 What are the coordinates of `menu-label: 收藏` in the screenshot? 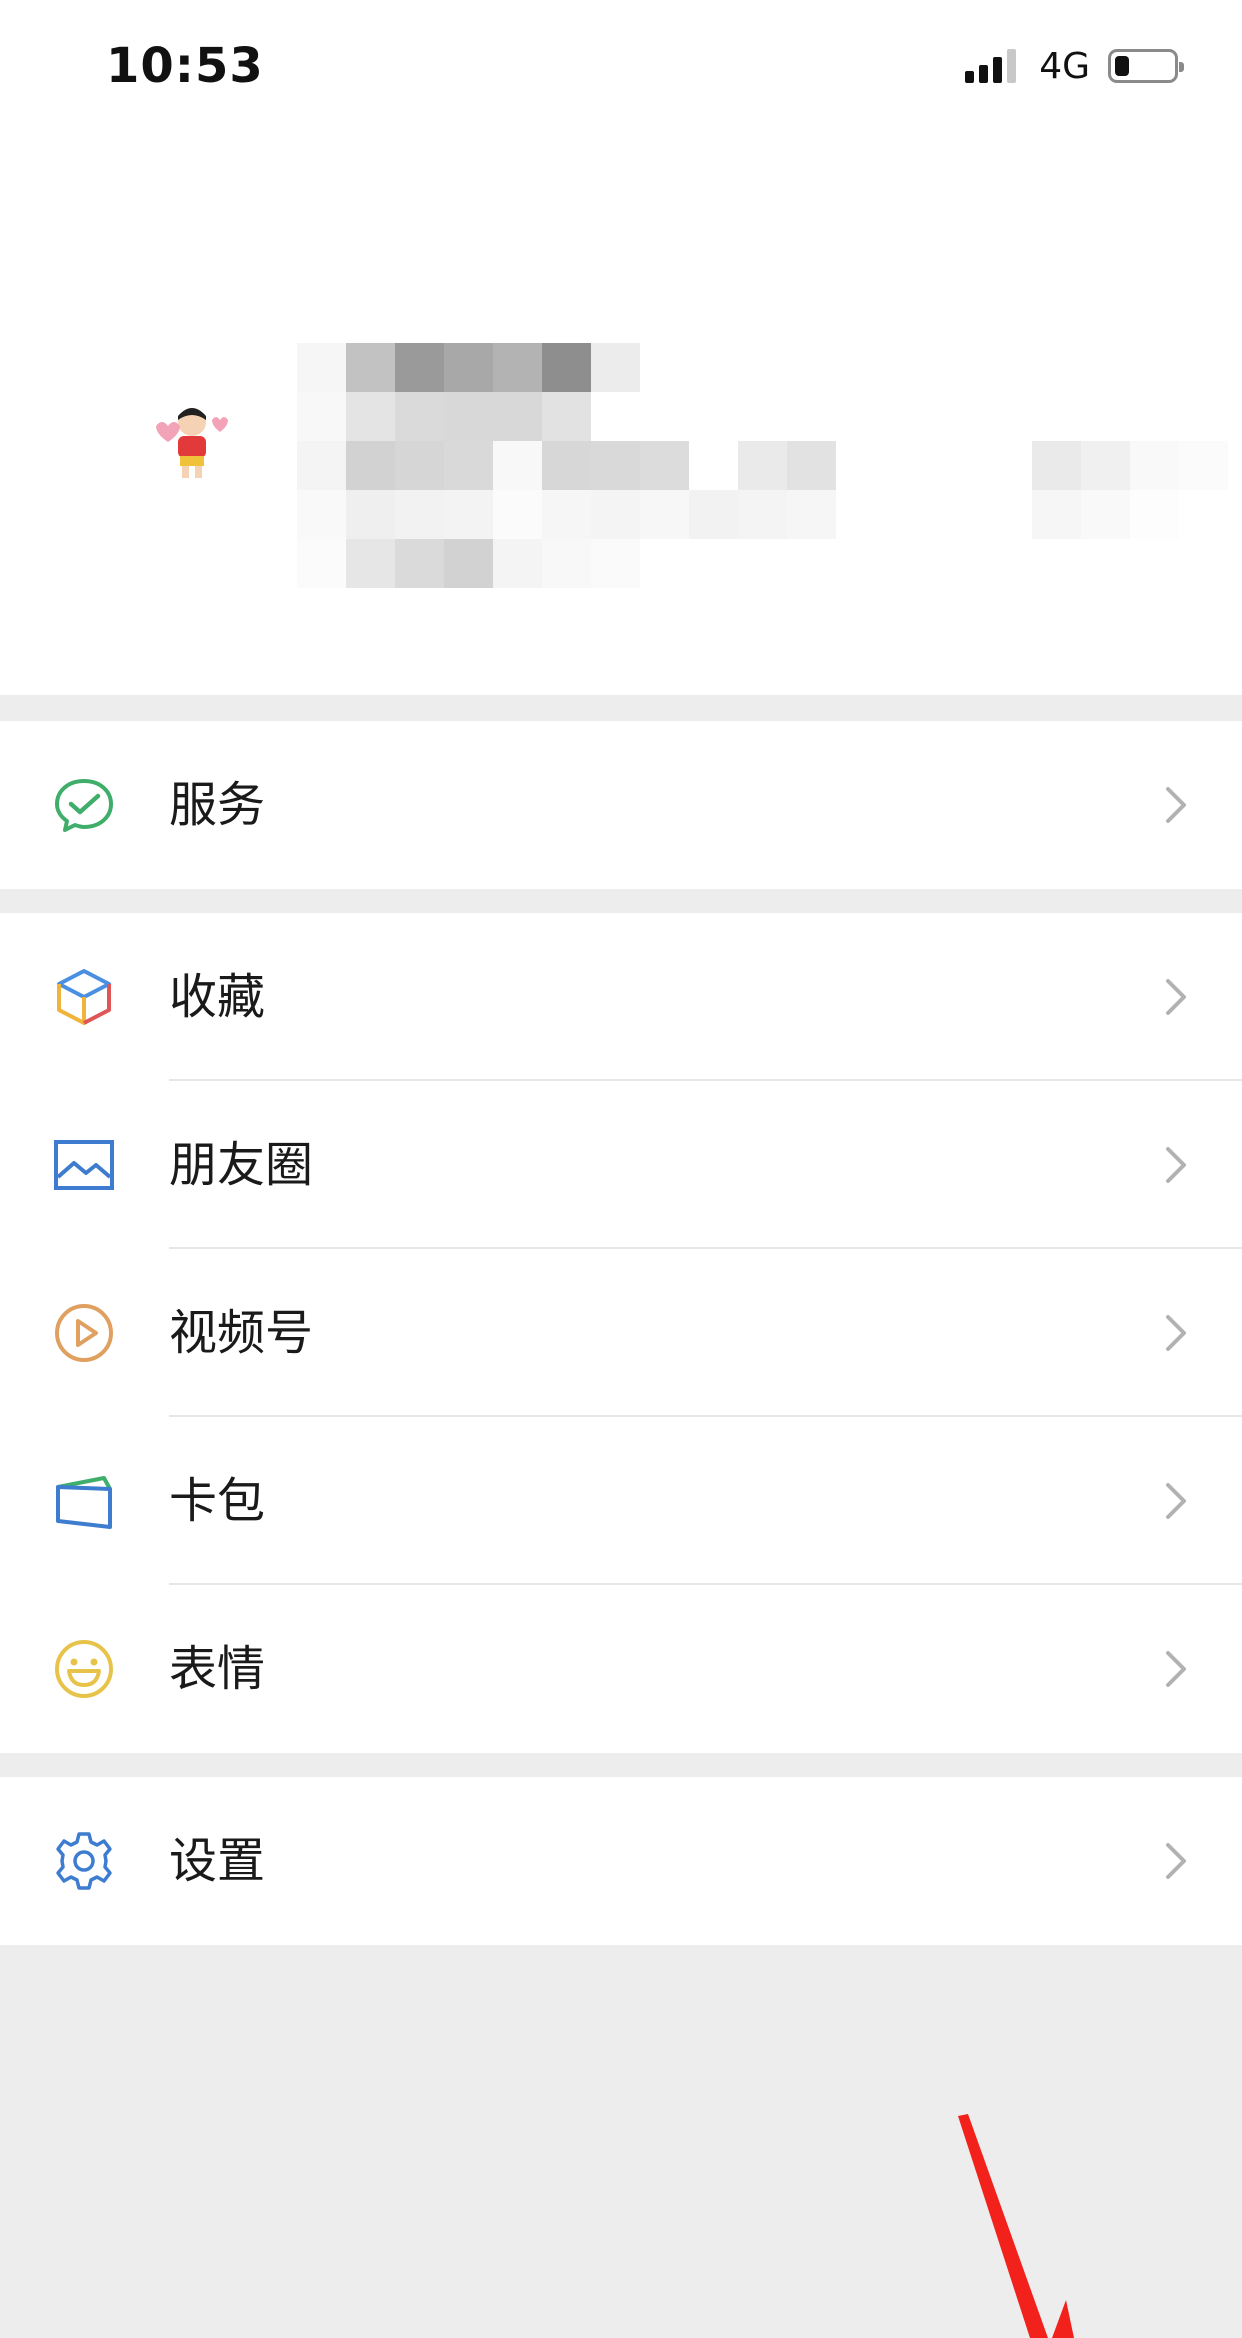 It's located at (217, 997).